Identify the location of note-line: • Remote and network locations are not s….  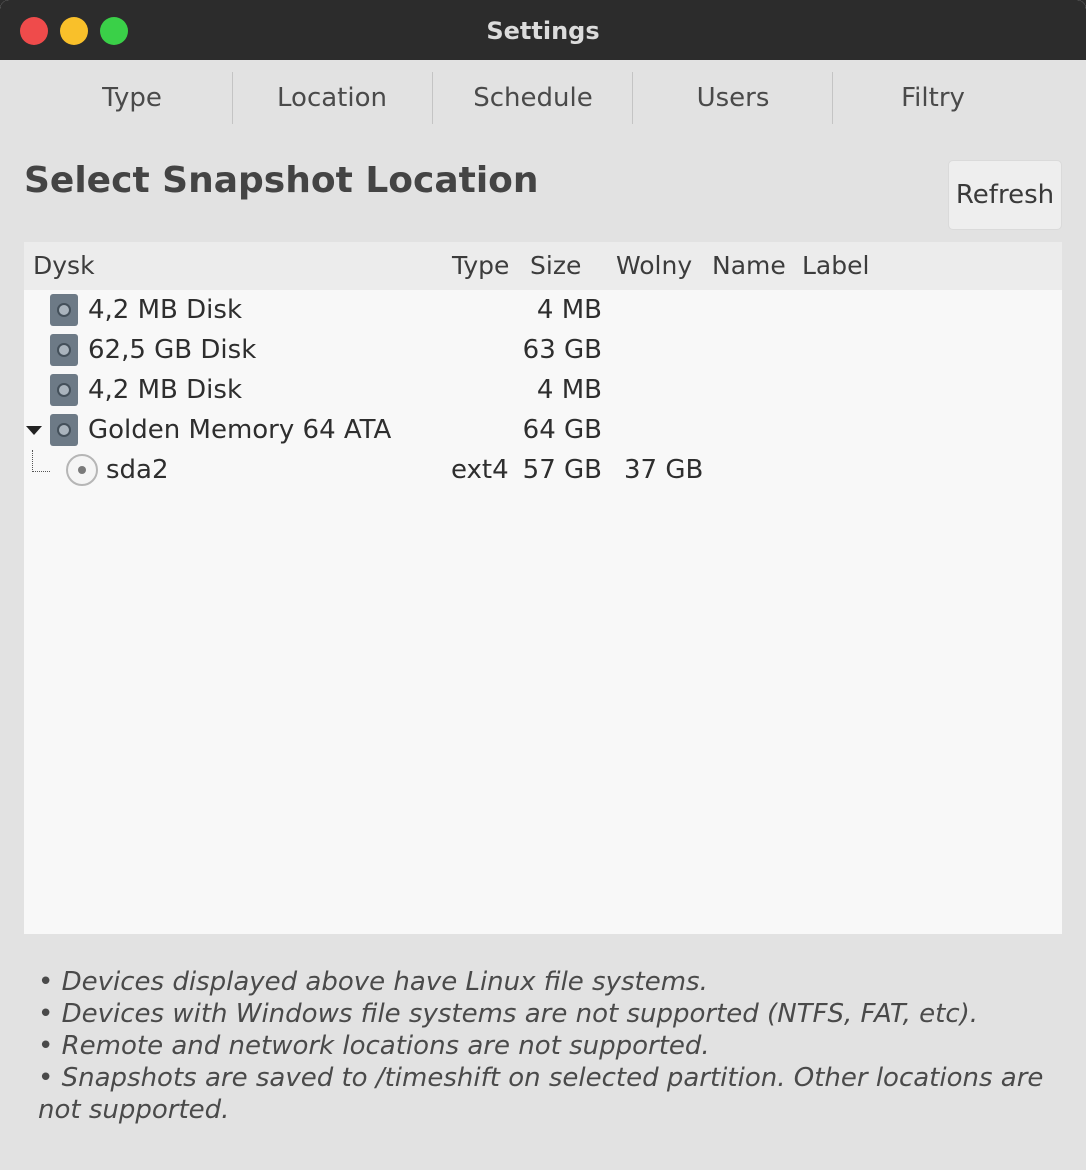
(374, 1046).